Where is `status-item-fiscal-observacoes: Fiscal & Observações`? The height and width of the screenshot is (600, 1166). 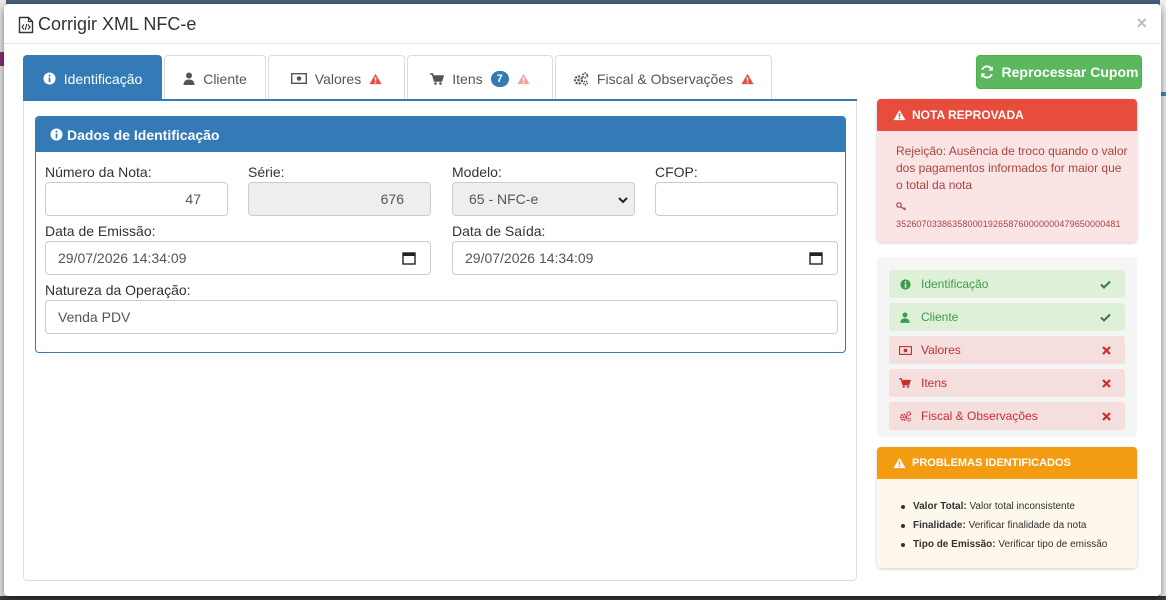
status-item-fiscal-observacoes: Fiscal & Observações is located at coordinates (1007, 416).